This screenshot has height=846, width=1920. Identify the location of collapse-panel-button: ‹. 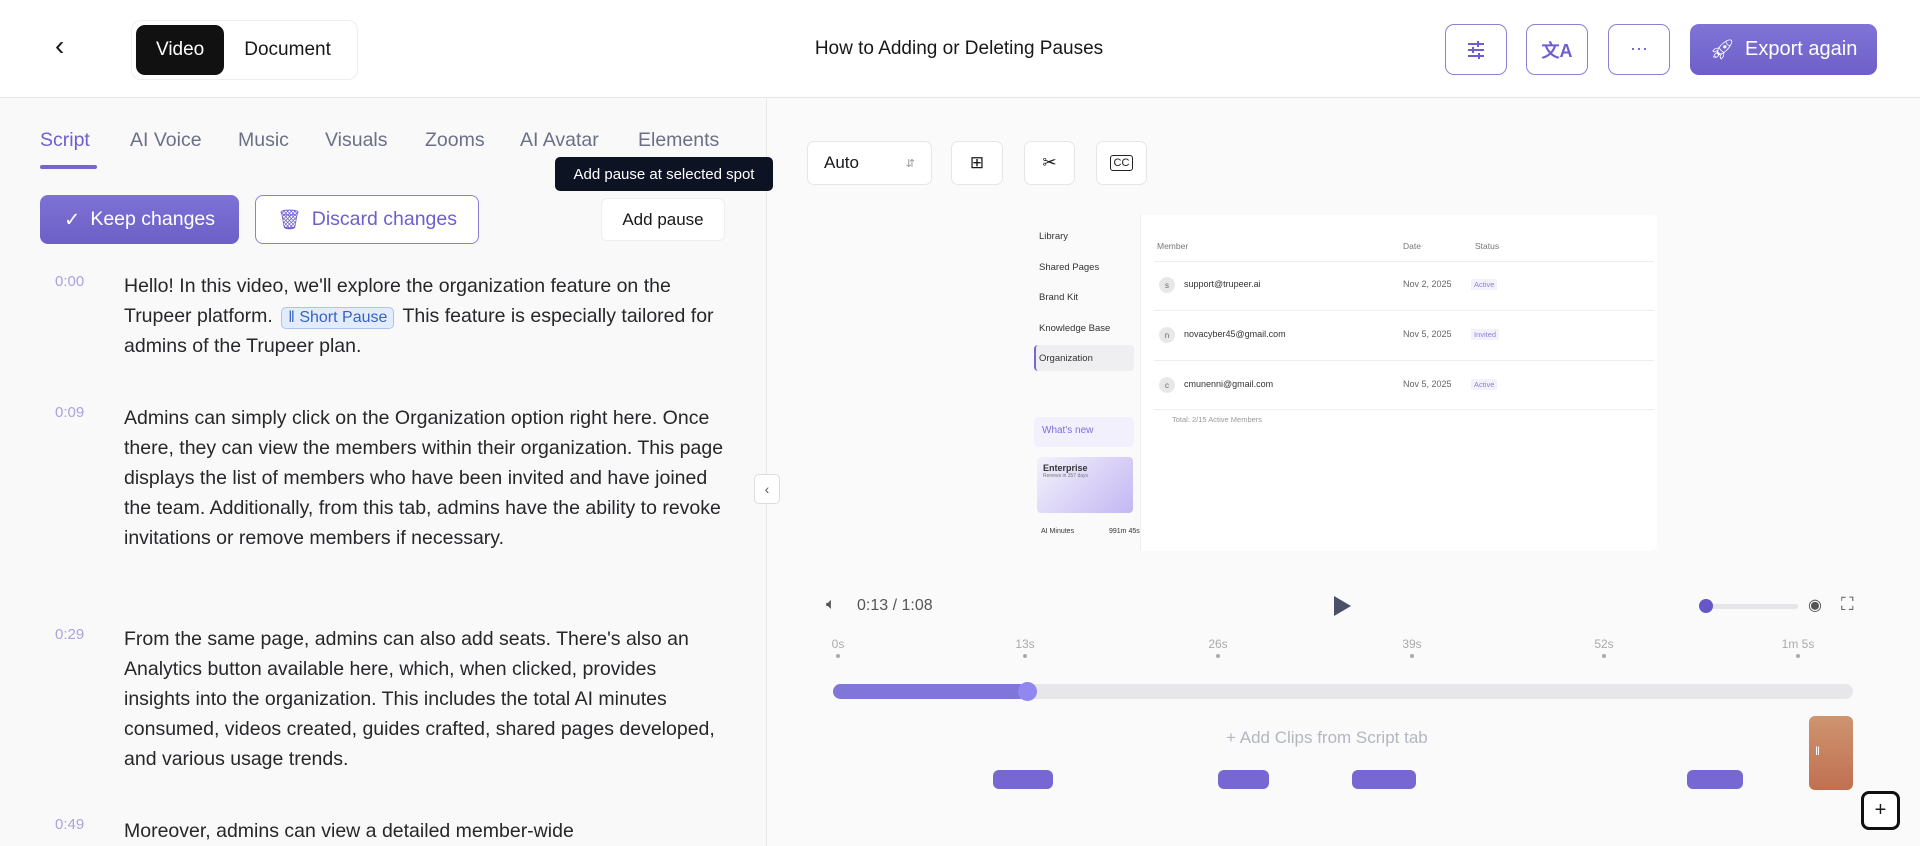
(767, 489).